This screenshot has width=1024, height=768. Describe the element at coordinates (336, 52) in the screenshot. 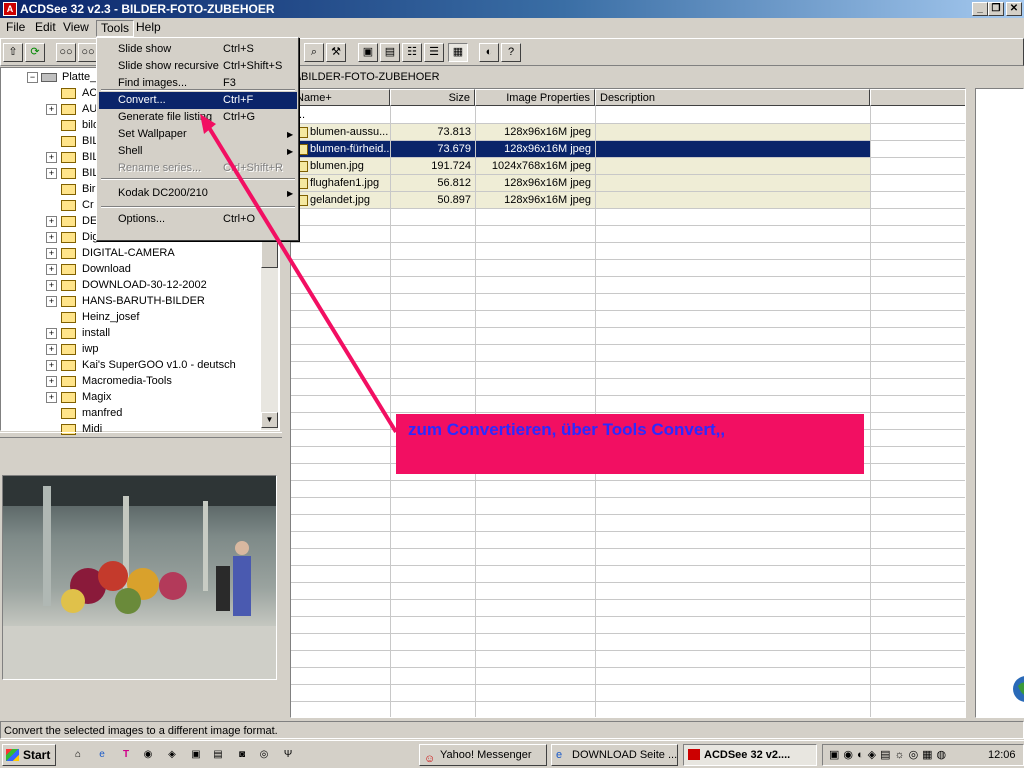

I see `tools-icon: ⚒` at that location.